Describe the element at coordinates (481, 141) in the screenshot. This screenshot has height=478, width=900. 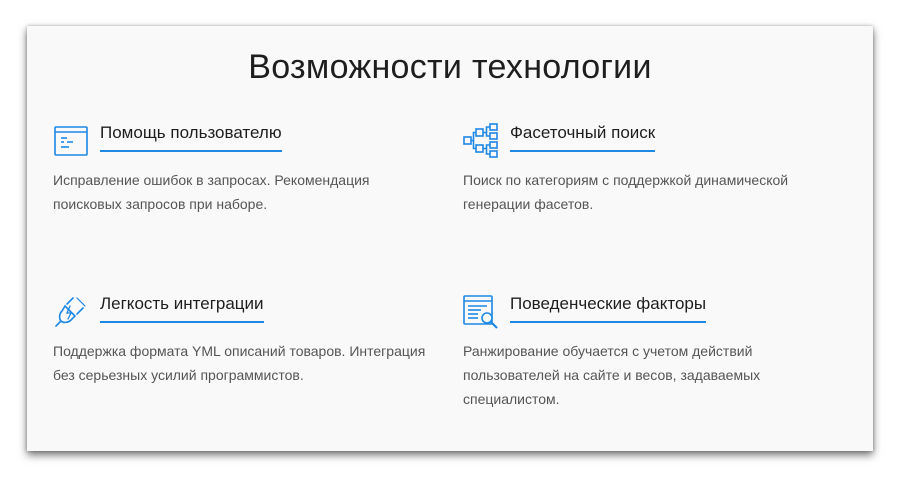
I see `faceted-tree-icon` at that location.